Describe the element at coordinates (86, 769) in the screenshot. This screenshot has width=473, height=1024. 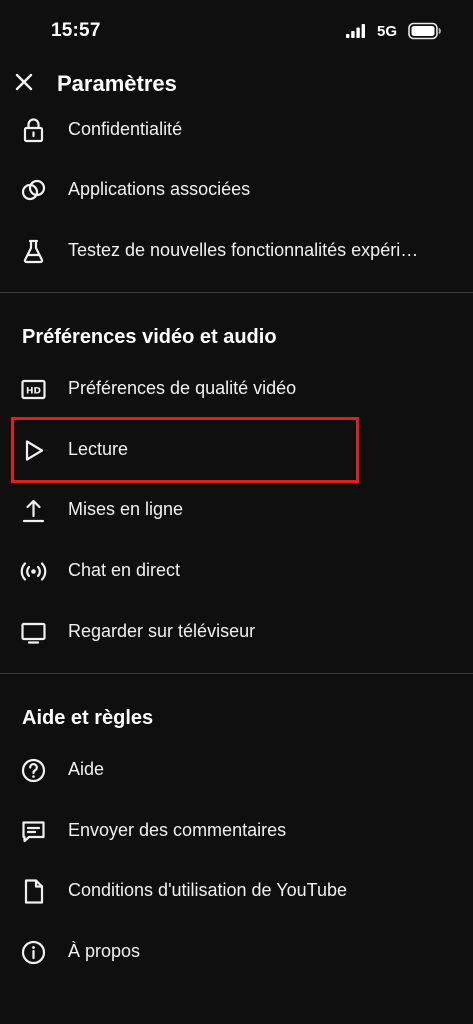
I see `settings-item-label: Aide` at that location.